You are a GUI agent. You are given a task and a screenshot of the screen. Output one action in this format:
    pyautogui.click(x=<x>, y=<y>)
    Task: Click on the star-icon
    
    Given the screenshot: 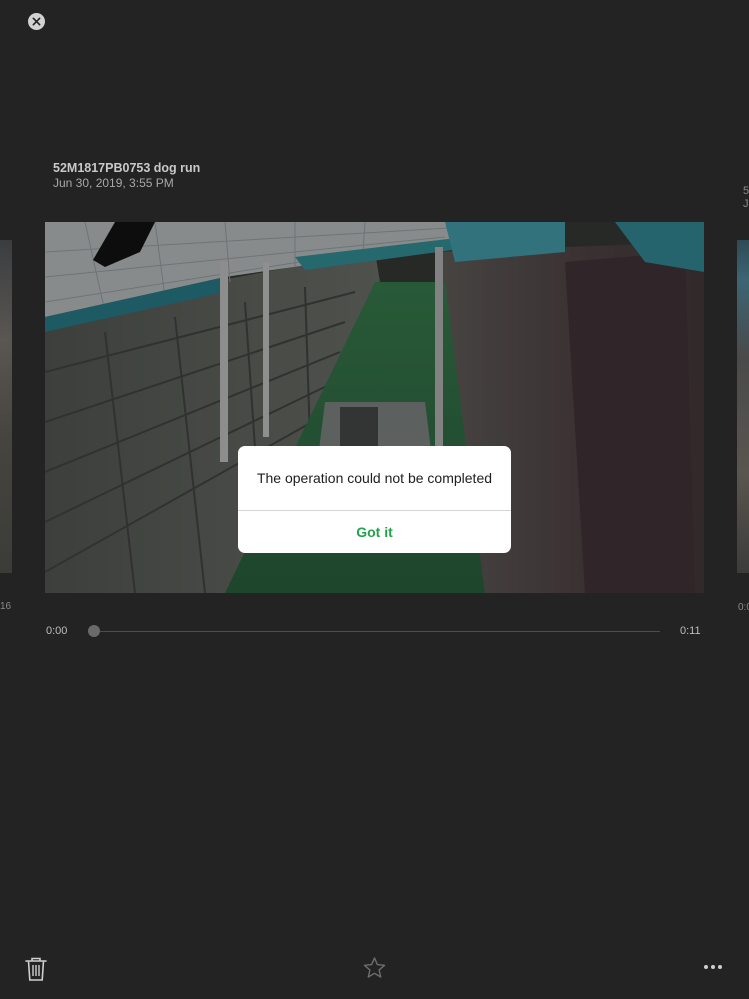 What is the action you would take?
    pyautogui.click(x=374, y=967)
    